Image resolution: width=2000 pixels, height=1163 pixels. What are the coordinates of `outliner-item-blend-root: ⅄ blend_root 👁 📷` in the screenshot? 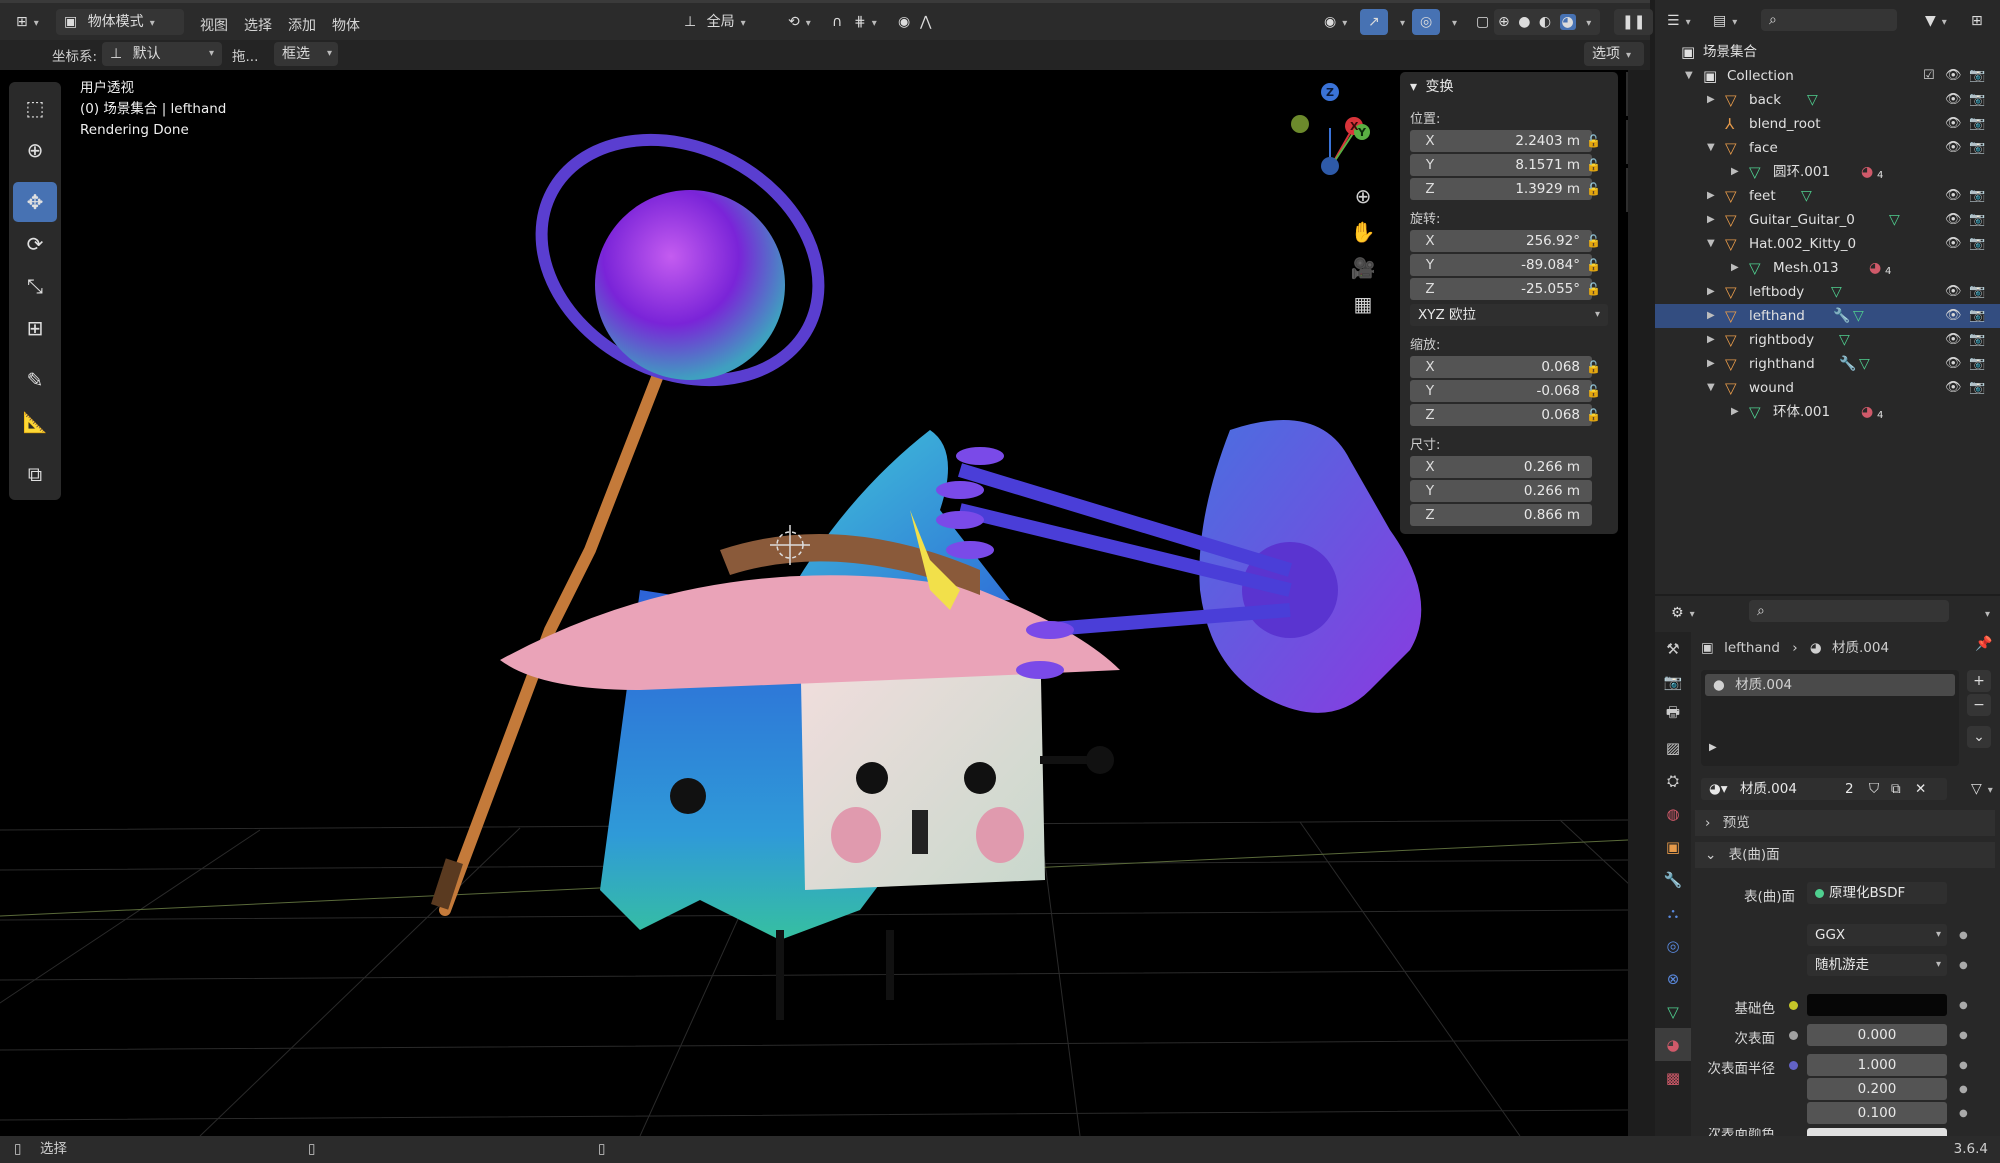 It's located at (1827, 124).